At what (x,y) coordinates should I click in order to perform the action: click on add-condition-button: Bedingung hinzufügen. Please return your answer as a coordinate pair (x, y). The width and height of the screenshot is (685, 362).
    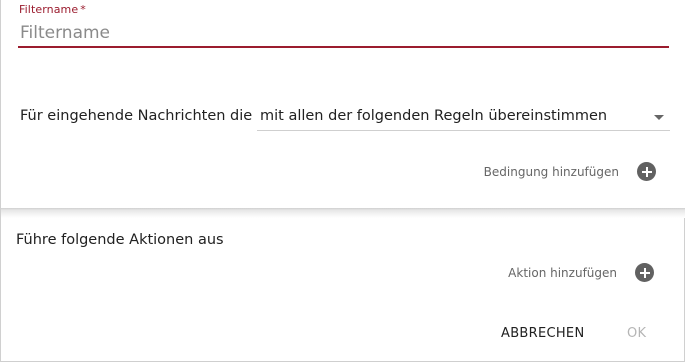
    Looking at the image, I should click on (570, 171).